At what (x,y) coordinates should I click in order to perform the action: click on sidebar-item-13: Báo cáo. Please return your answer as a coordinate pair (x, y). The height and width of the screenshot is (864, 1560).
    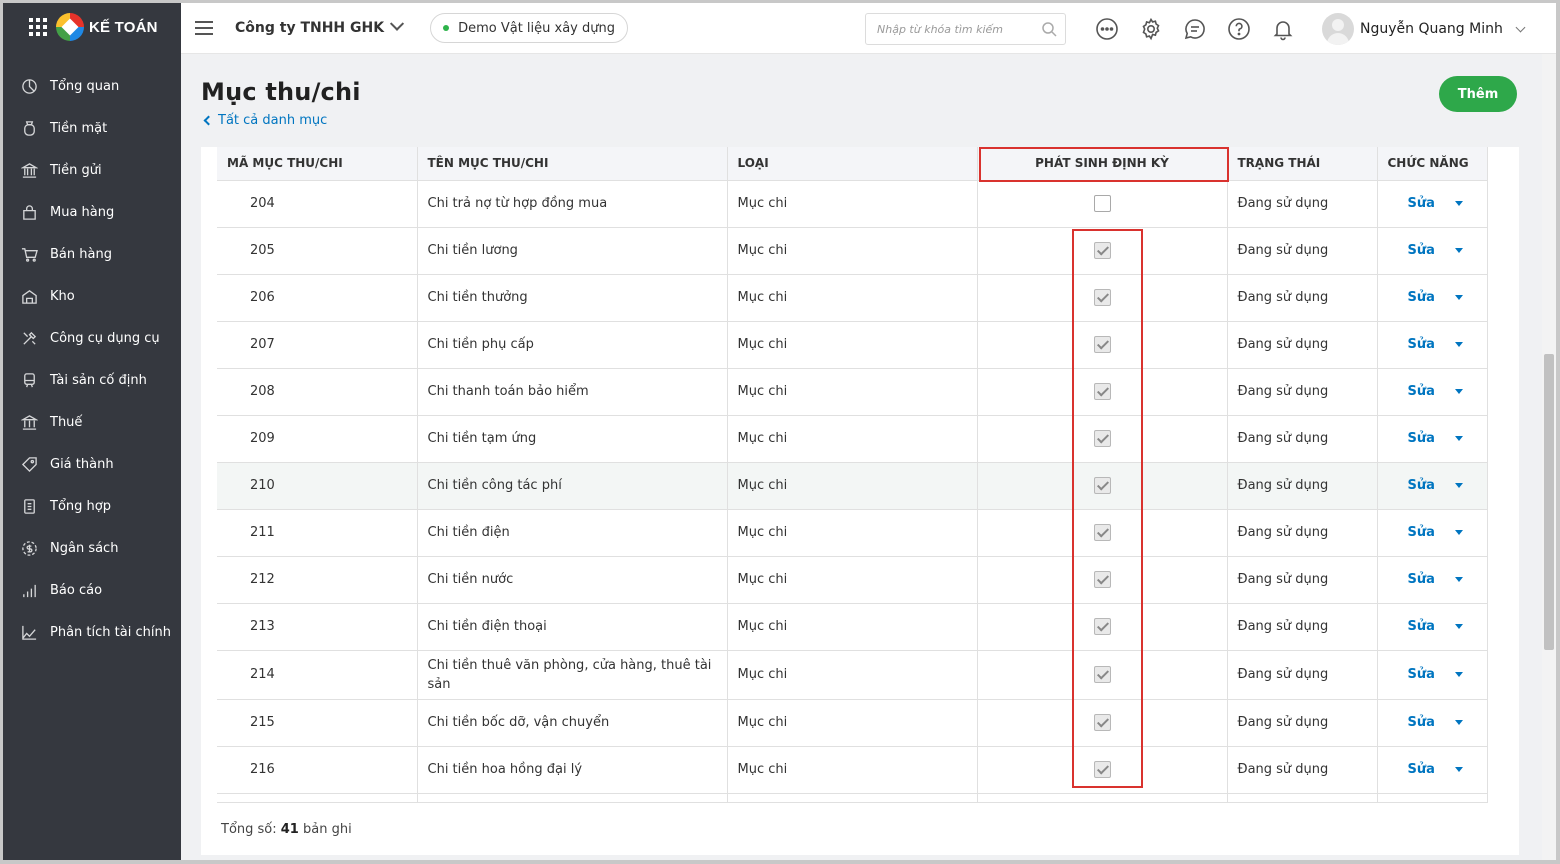
    Looking at the image, I should click on (92, 590).